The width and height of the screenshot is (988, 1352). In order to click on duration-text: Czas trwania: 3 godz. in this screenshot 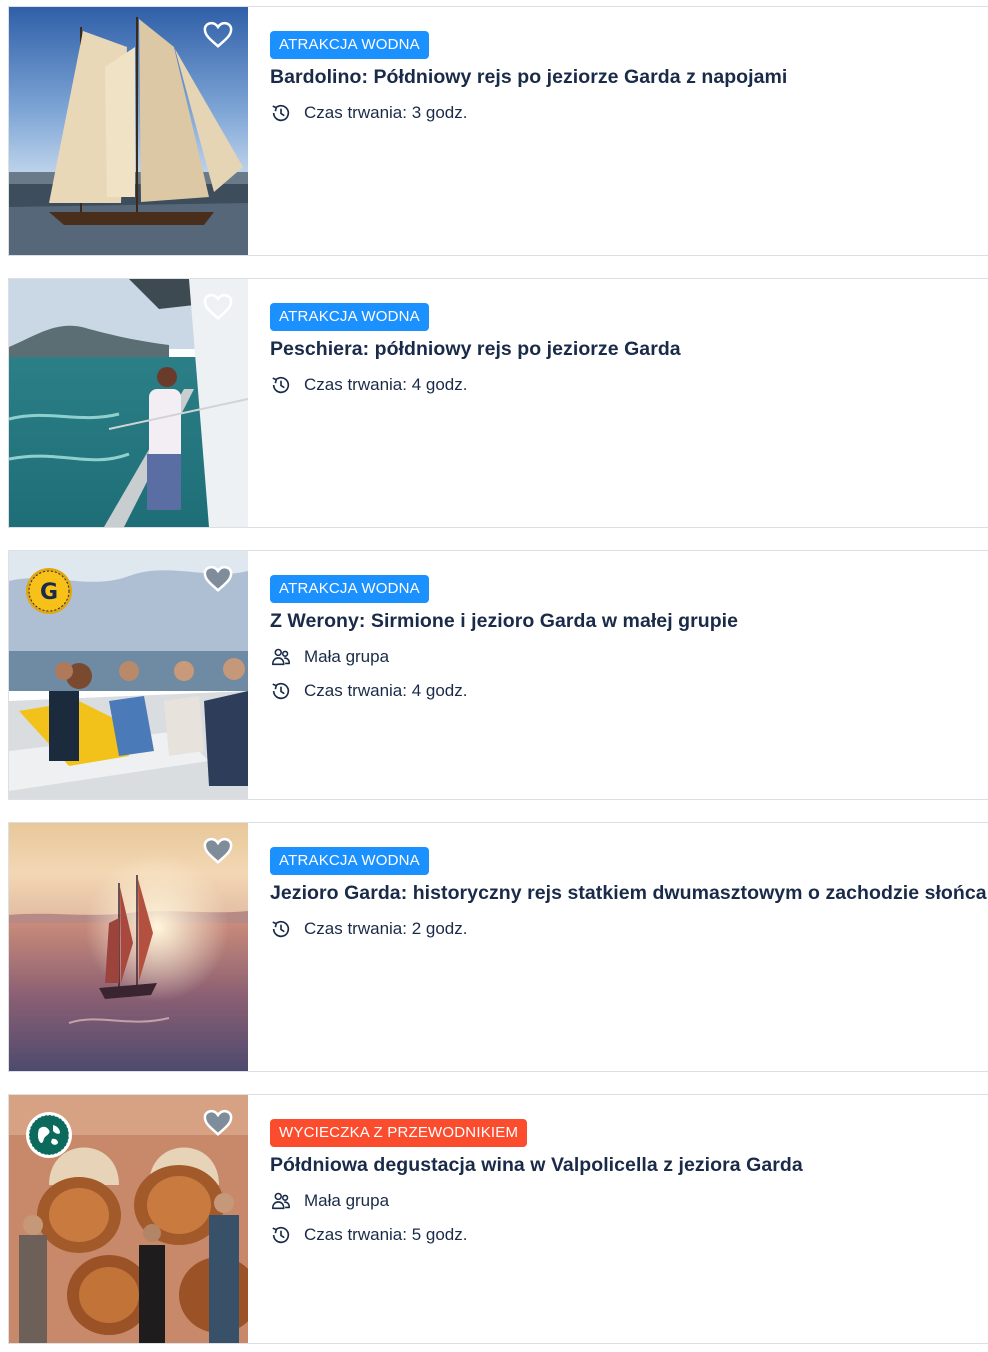, I will do `click(386, 112)`.